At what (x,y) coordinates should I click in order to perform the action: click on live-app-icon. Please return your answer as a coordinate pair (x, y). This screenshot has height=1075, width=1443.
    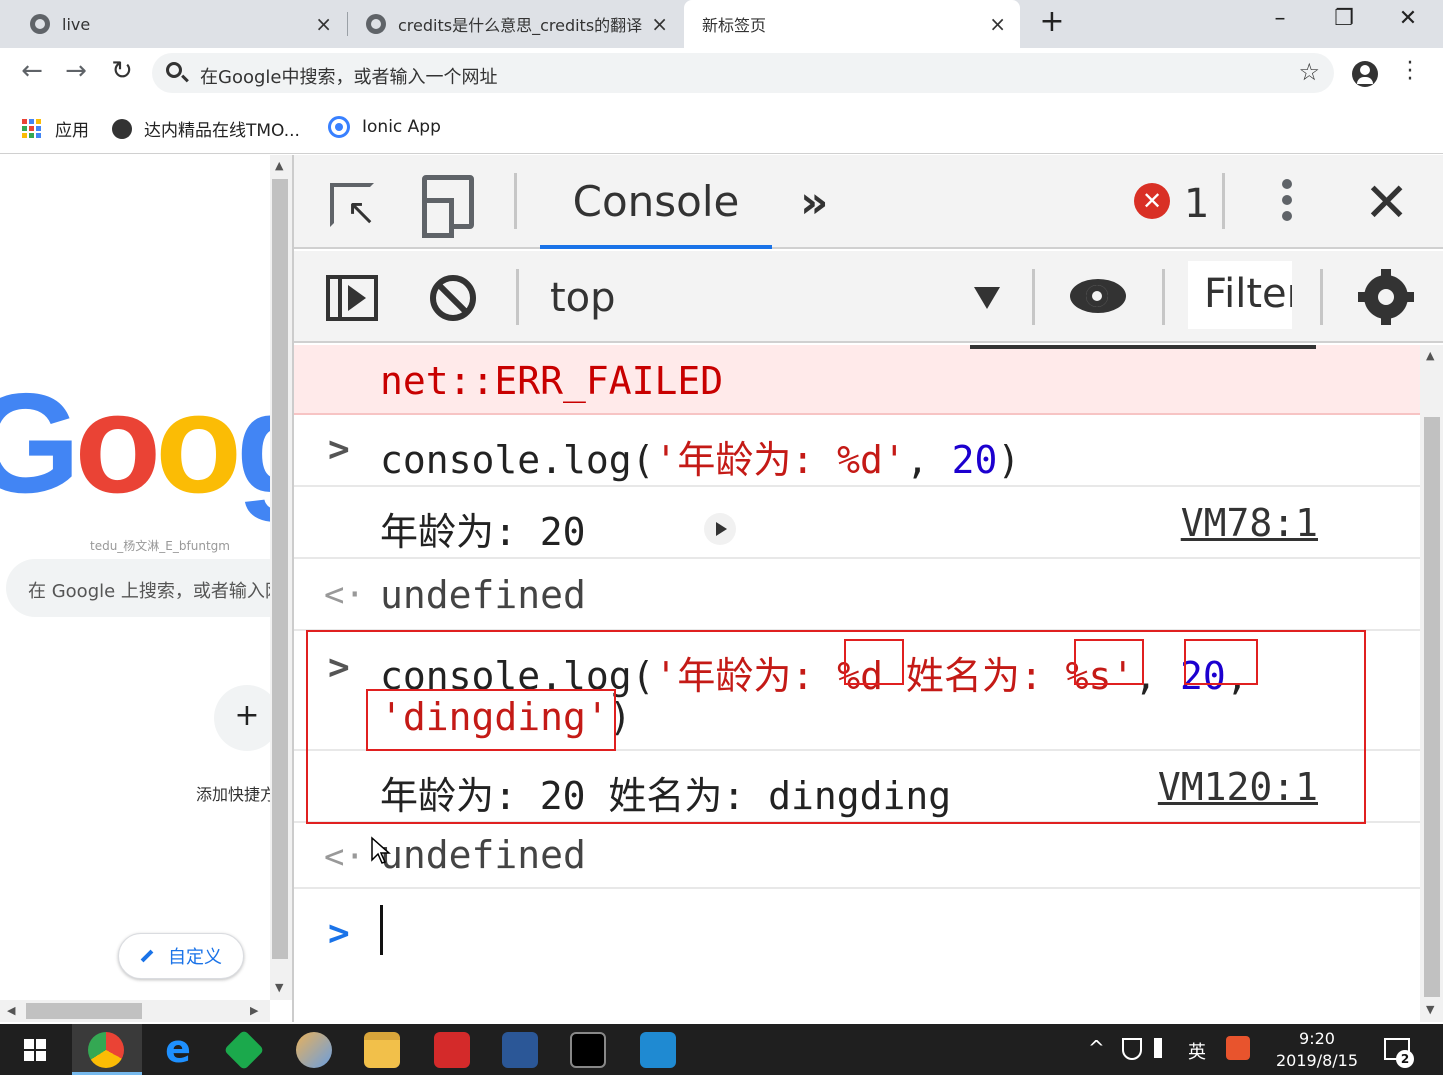
    Looking at the image, I should click on (452, 1050).